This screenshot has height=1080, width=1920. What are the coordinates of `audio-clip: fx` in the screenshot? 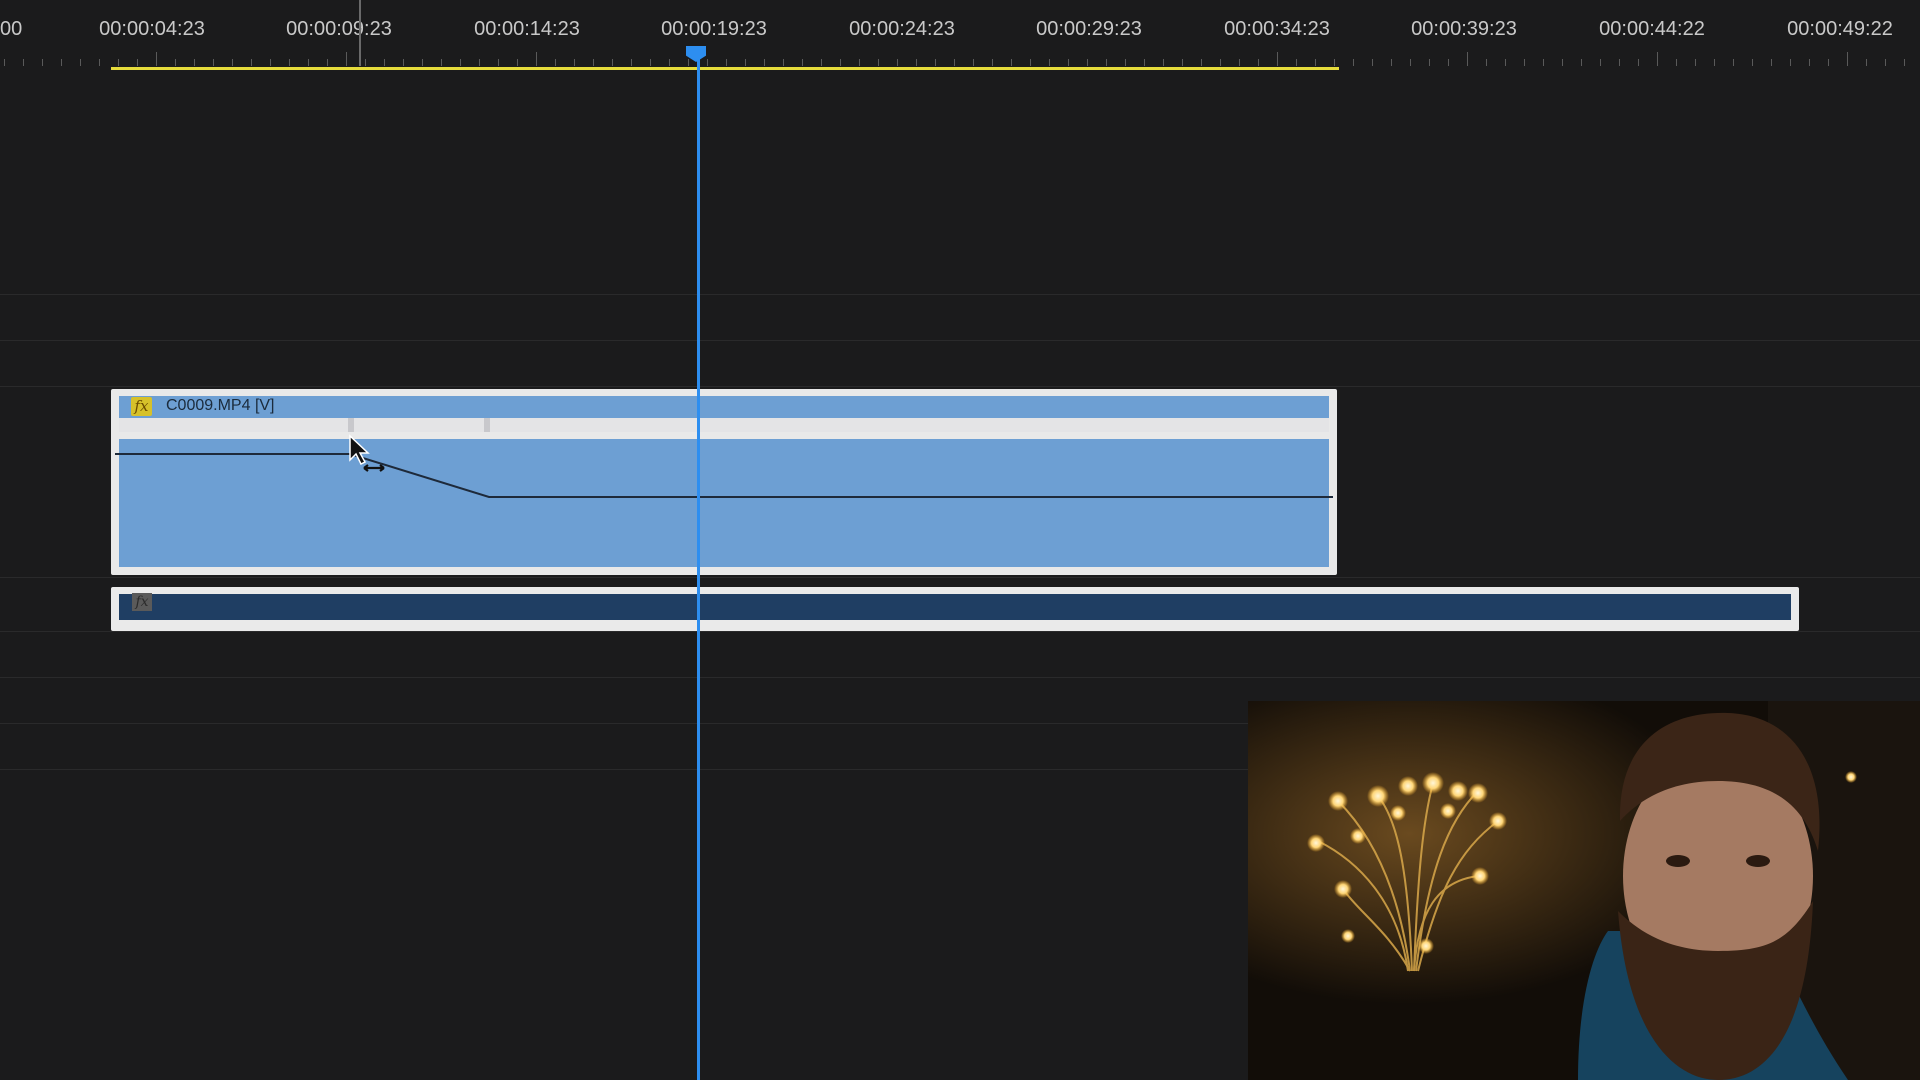 It's located at (955, 609).